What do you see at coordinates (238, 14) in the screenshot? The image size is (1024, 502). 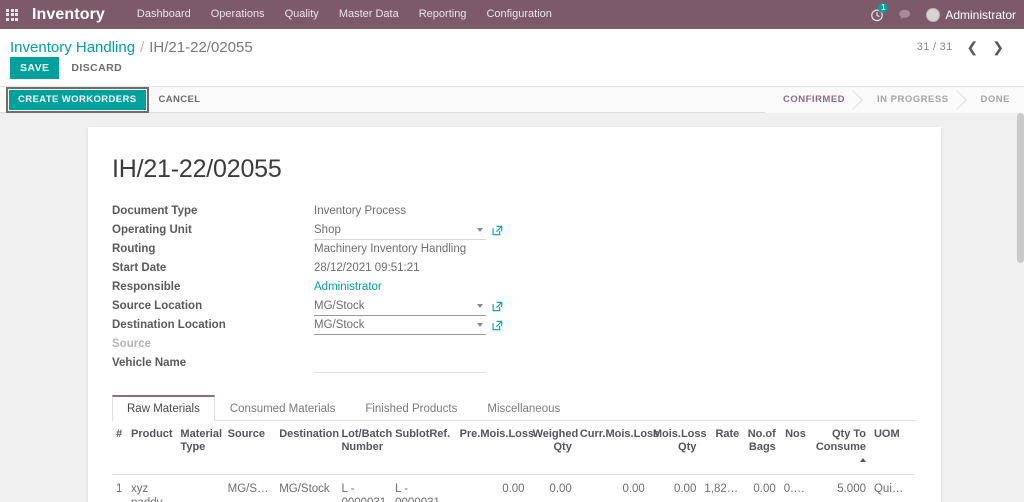 I see `menu-item-operations: Operations` at bounding box center [238, 14].